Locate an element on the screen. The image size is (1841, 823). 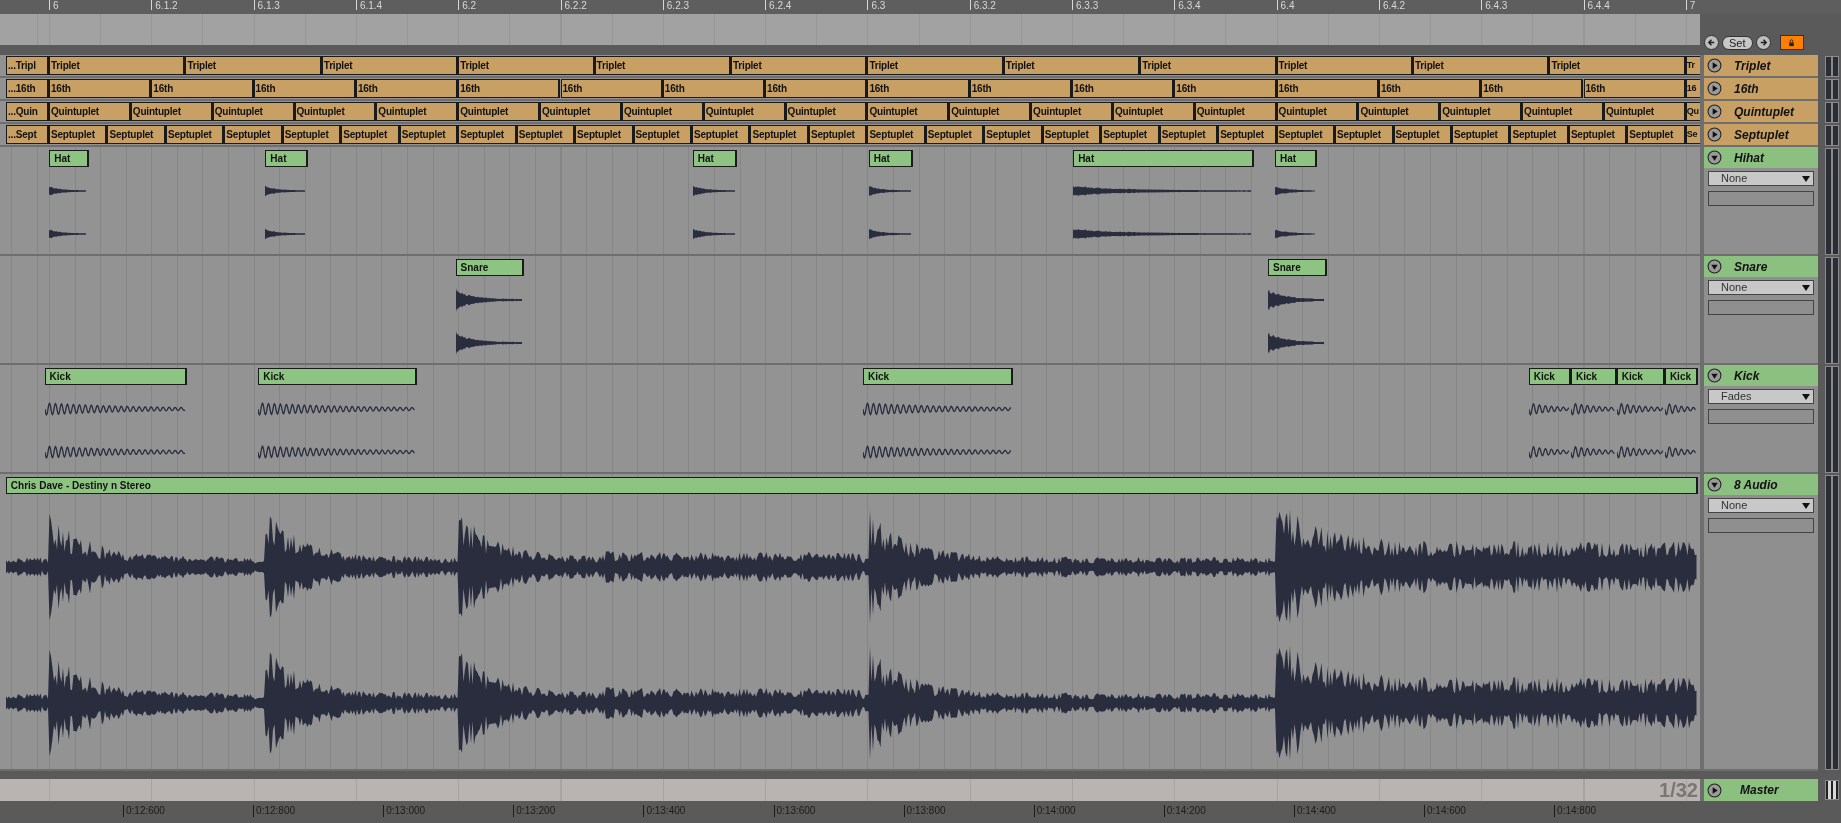
locator-clip: ...Sept is located at coordinates (27, 134).